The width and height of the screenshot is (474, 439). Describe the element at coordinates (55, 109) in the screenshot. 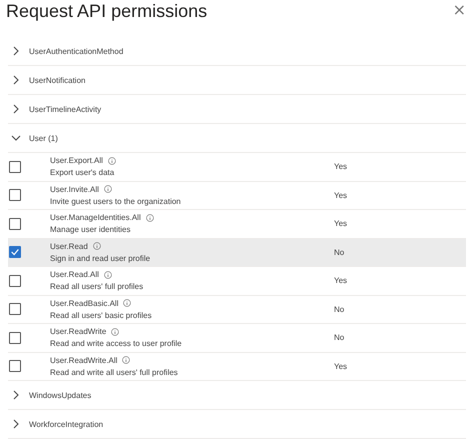

I see `group-toggle: UserTimelineActivity` at that location.